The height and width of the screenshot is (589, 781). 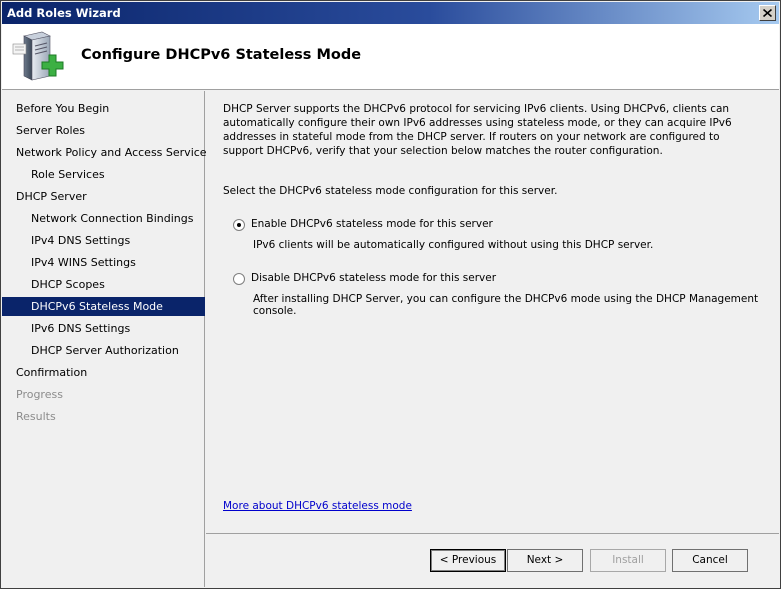 I want to click on disable-stateless-radio, so click(x=239, y=279).